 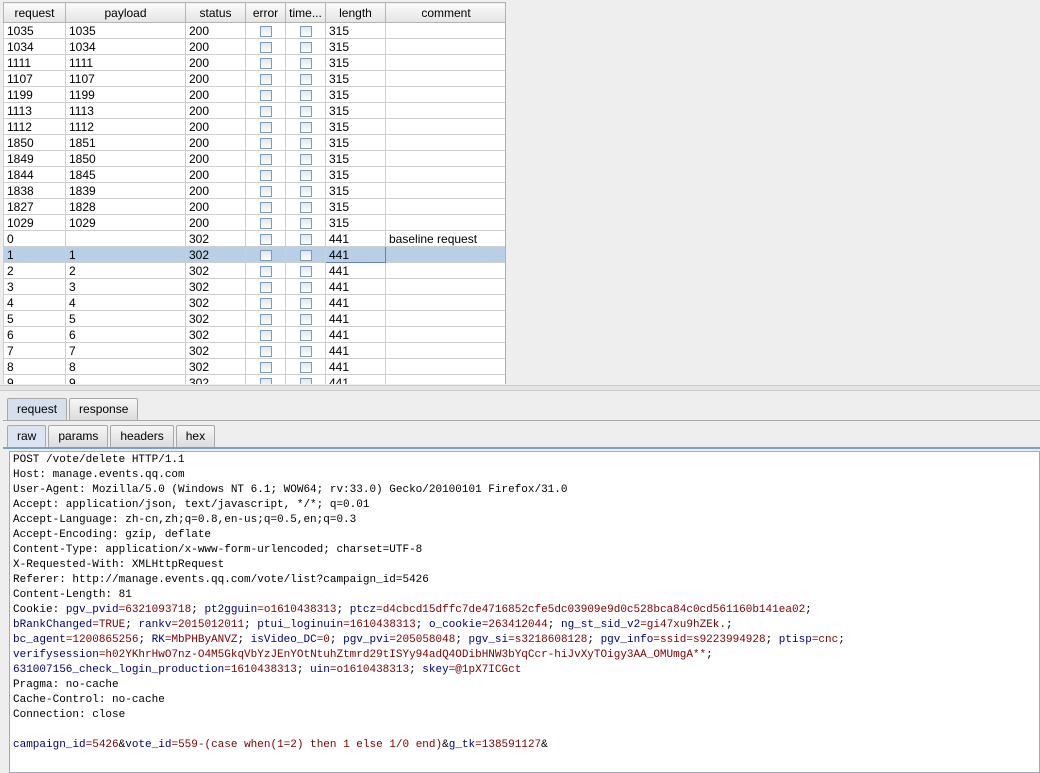 I want to click on table-row: 3 3 302 441, so click(x=254, y=286).